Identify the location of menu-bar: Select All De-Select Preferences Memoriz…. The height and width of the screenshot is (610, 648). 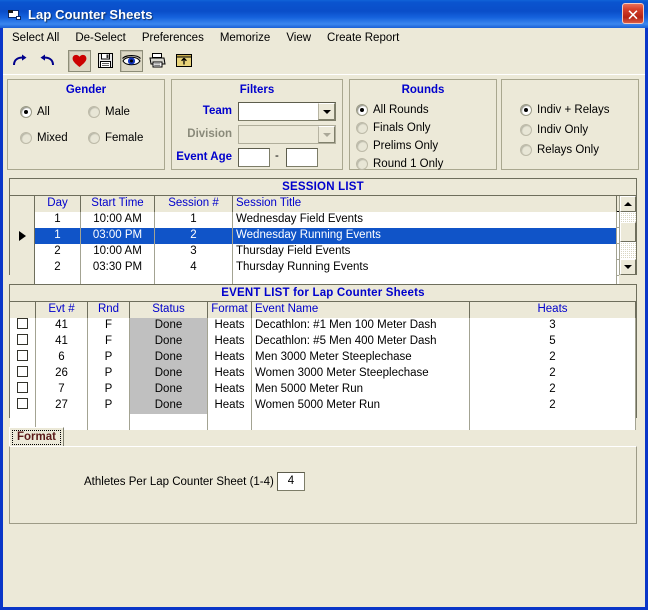
(324, 37).